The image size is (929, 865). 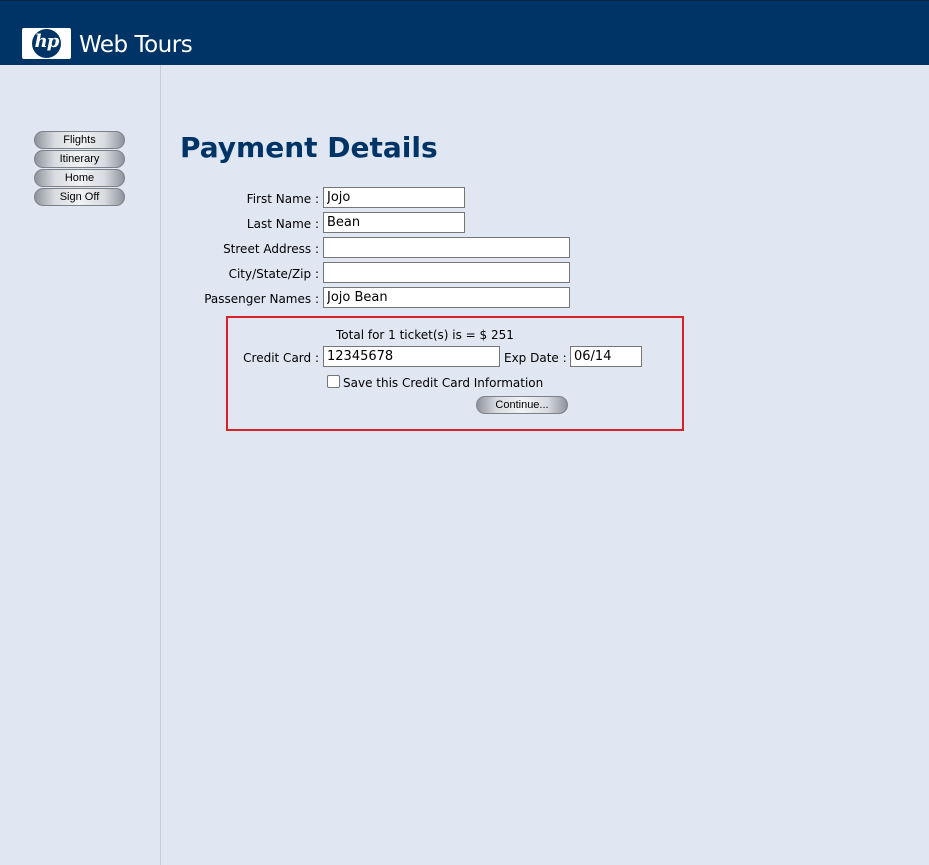 I want to click on first-name-label: First Name :, so click(x=282, y=199).